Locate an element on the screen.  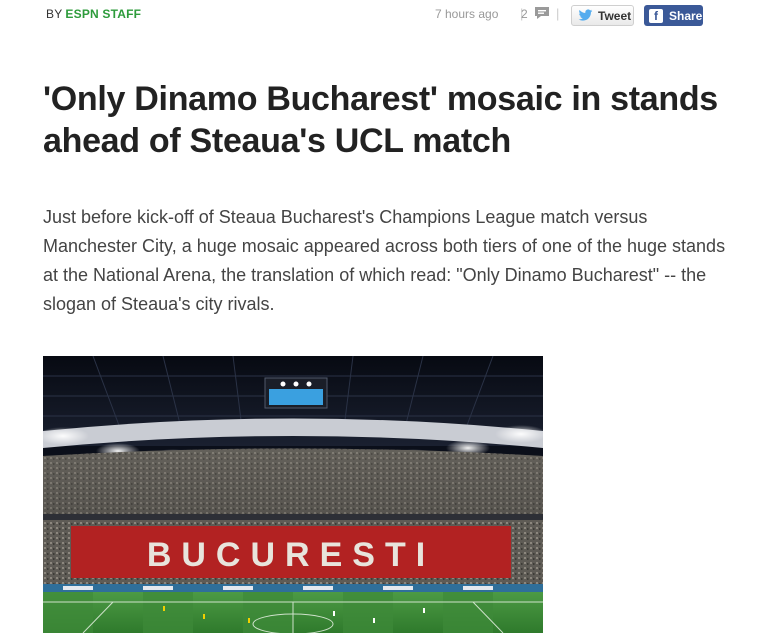
timestamp: 7 hours ago is located at coordinates (467, 14).